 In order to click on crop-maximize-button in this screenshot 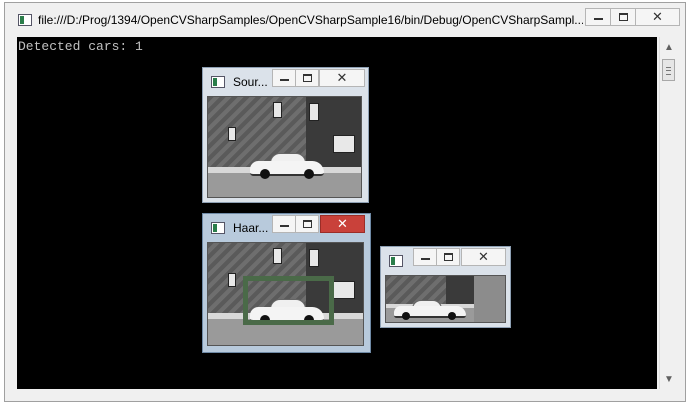, I will do `click(448, 257)`.